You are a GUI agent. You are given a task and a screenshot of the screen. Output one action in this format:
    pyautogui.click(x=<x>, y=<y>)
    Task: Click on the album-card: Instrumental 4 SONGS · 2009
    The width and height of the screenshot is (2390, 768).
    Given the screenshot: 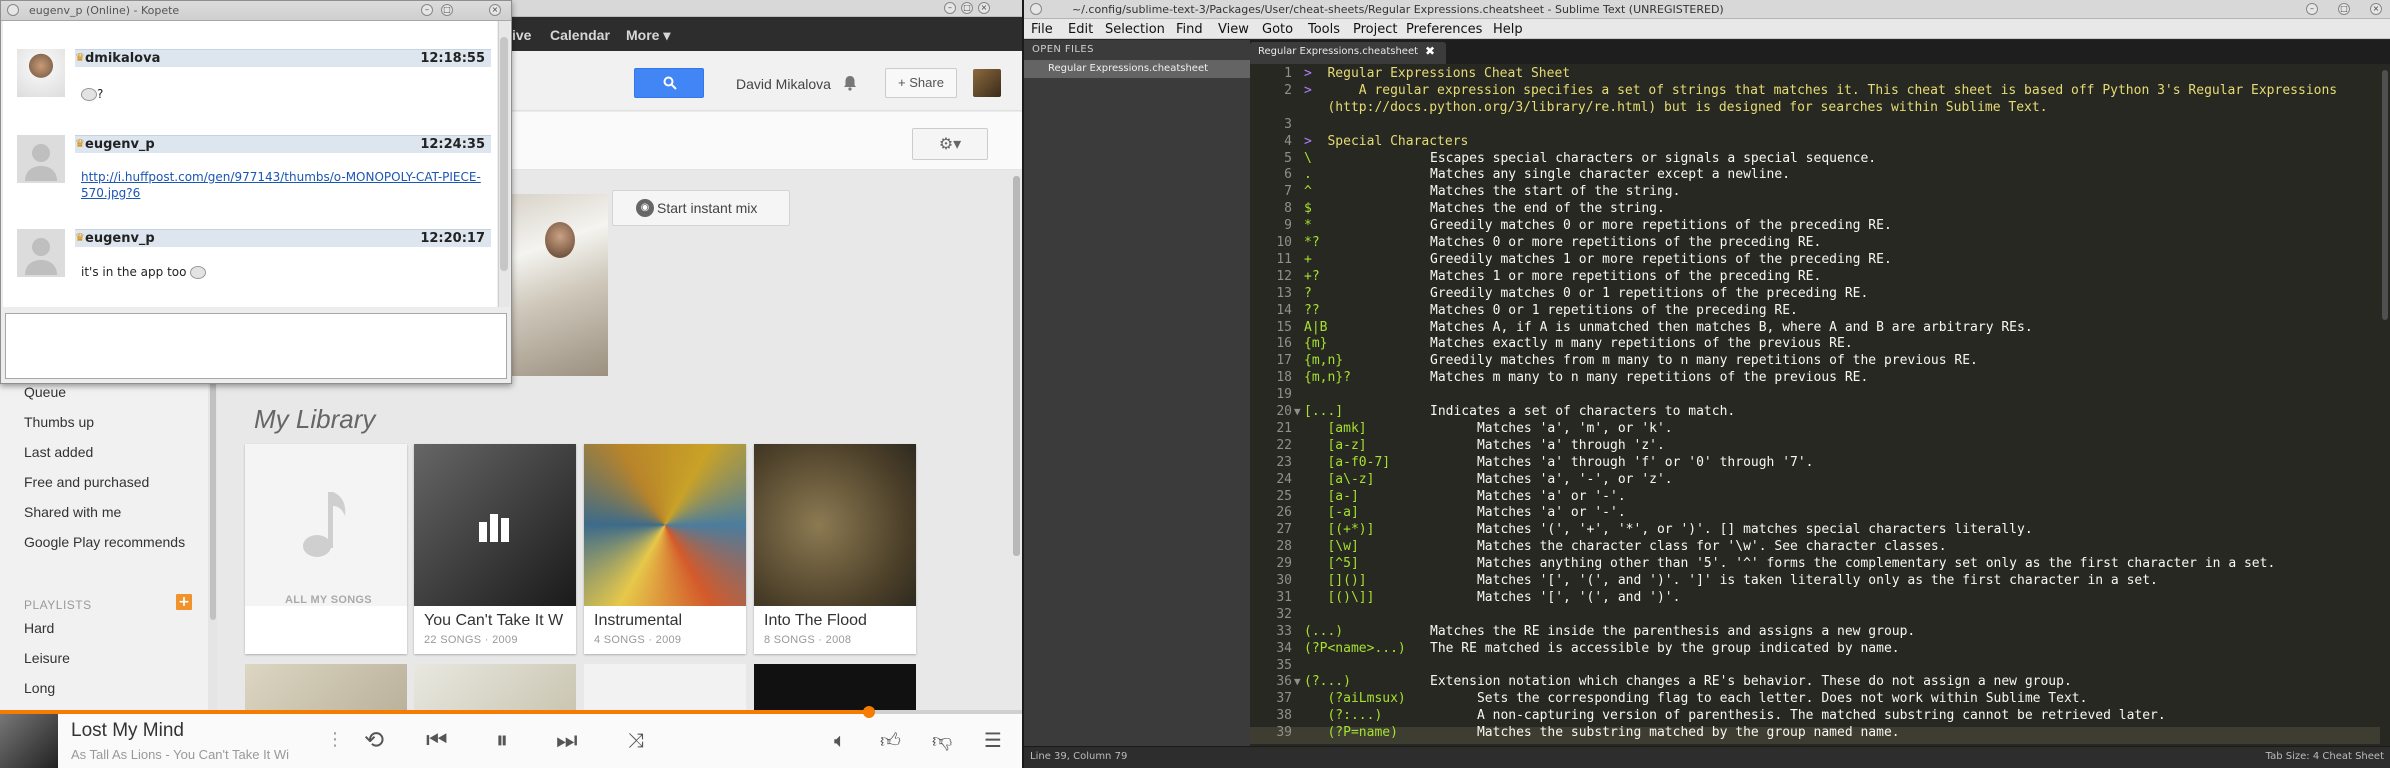 What is the action you would take?
    pyautogui.click(x=665, y=549)
    